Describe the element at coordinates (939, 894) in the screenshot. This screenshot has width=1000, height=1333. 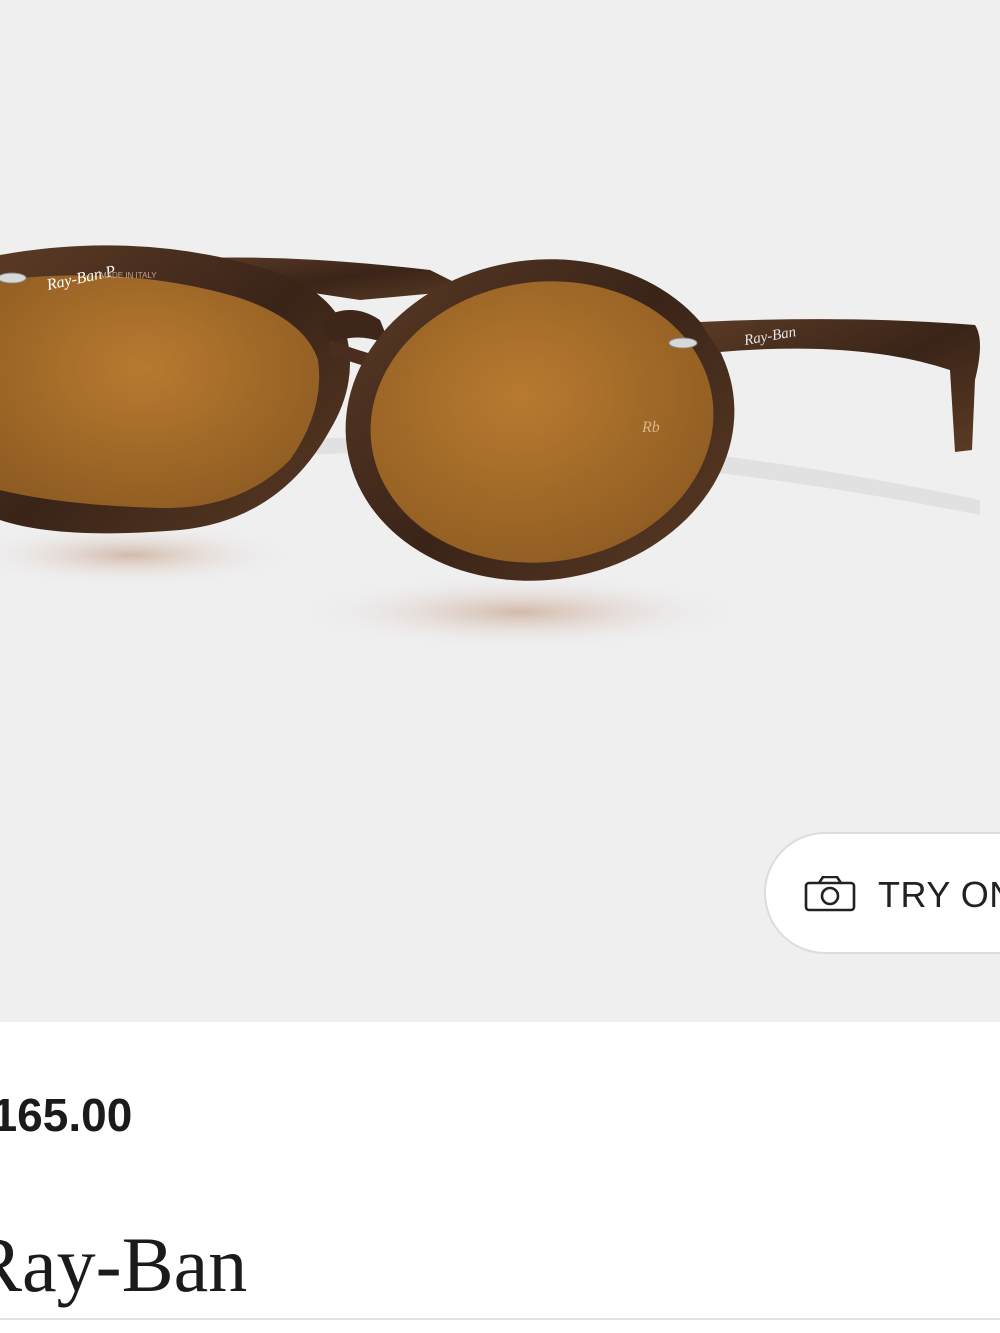
I see `try-on-label: TRY ON` at that location.